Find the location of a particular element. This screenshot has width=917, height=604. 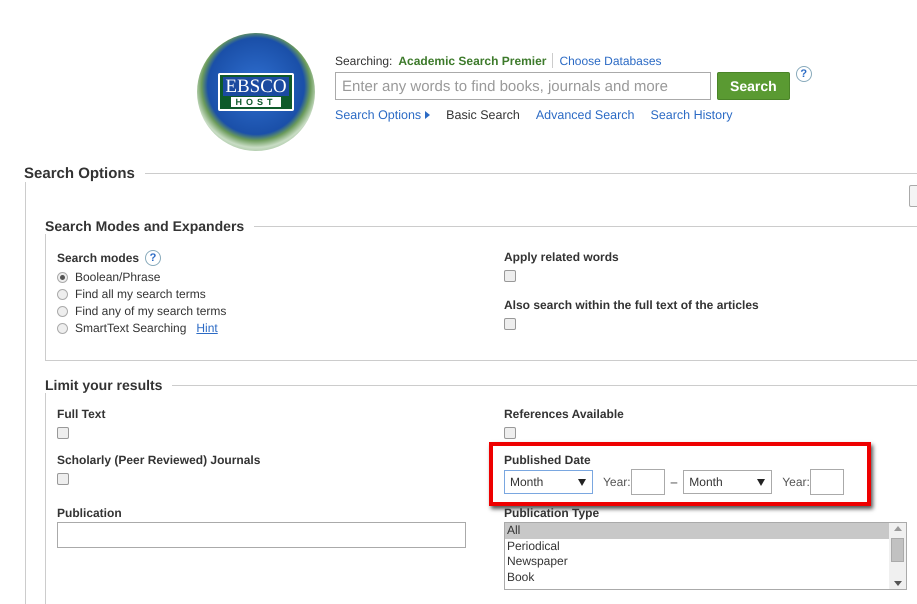

search-options-toggle: Search Options is located at coordinates (382, 115).